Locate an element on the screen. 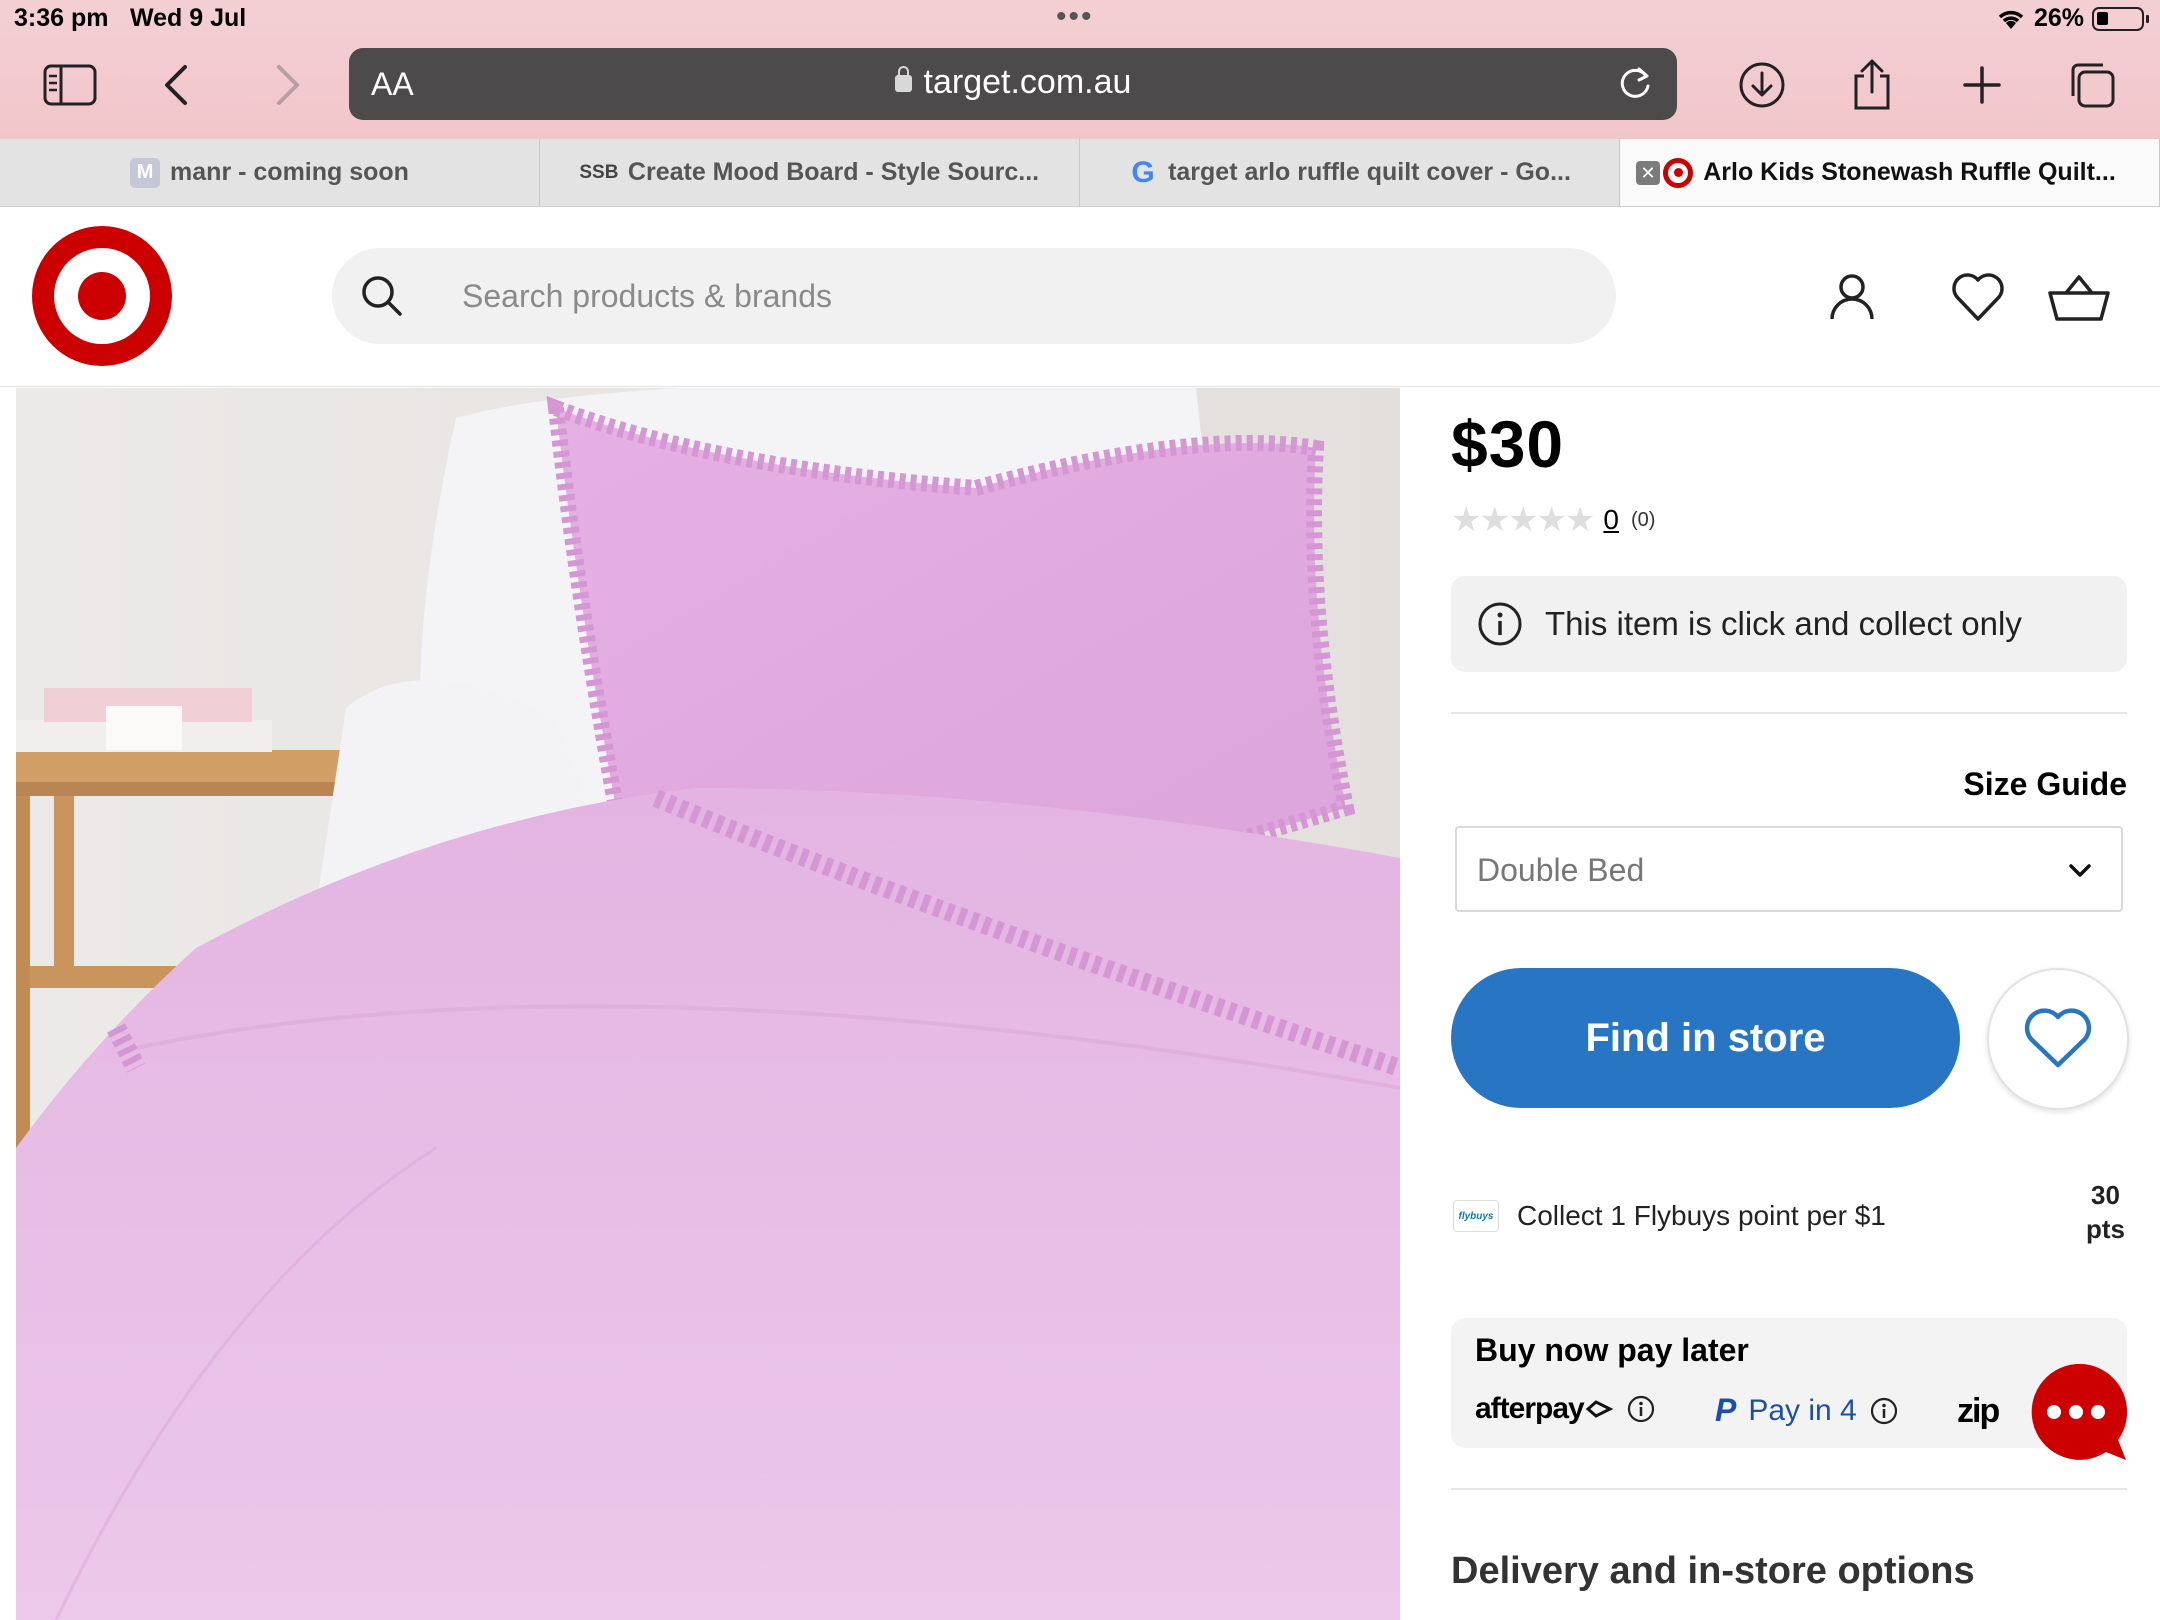  multitask-dots: ••• is located at coordinates (1075, 17).